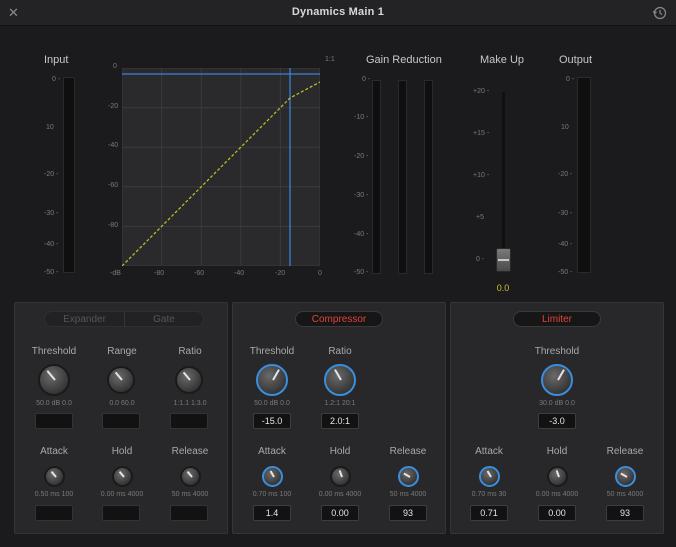 The height and width of the screenshot is (547, 676). I want to click on expander-release-value, so click(189, 513).